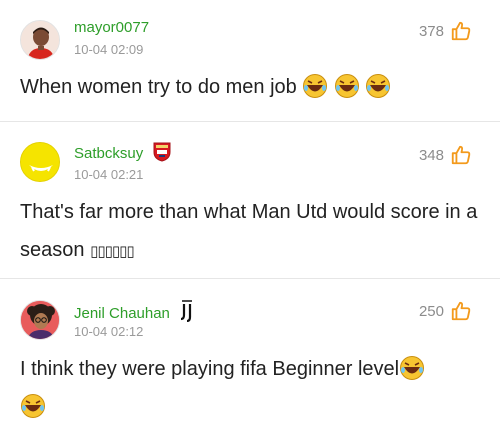  I want to click on username: Jenil Chauhan, so click(134, 311).